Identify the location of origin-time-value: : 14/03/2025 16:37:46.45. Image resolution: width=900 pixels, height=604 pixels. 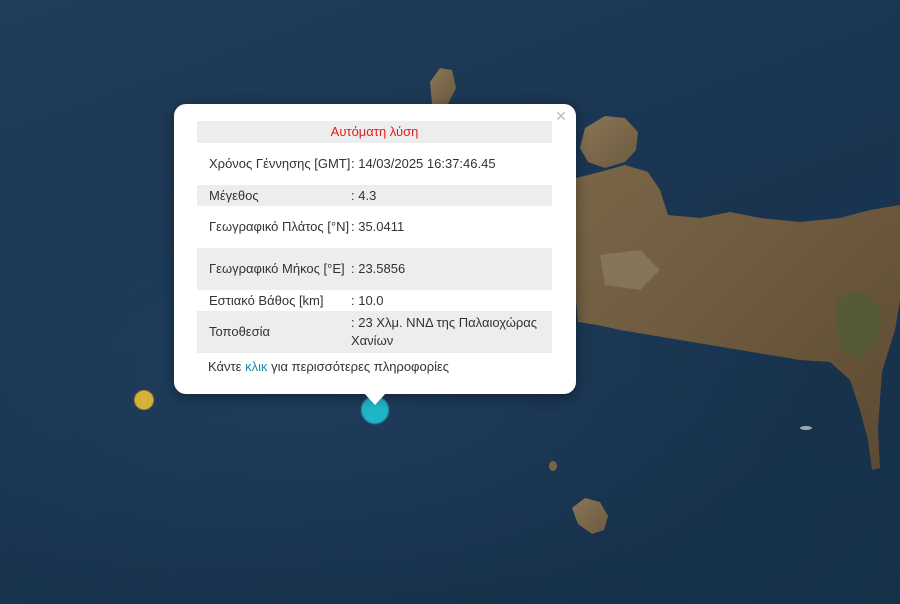
(423, 163).